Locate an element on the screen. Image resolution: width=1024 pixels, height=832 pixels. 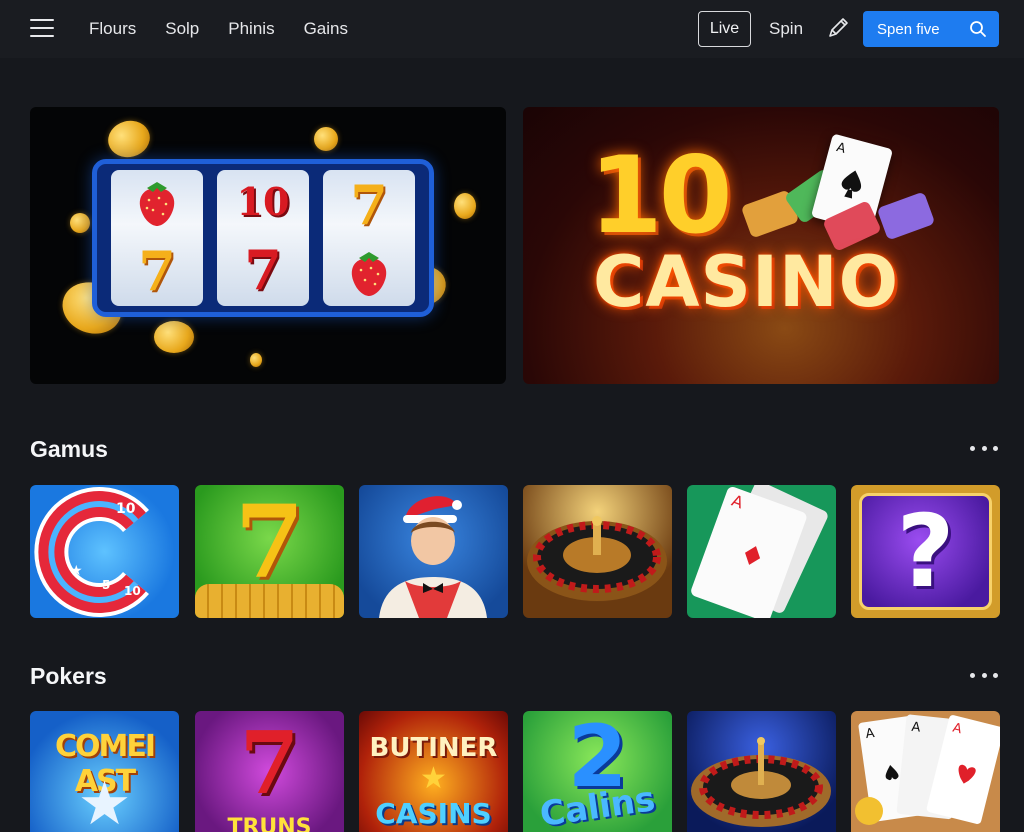
tile-mystery-game: ? is located at coordinates (925, 551).